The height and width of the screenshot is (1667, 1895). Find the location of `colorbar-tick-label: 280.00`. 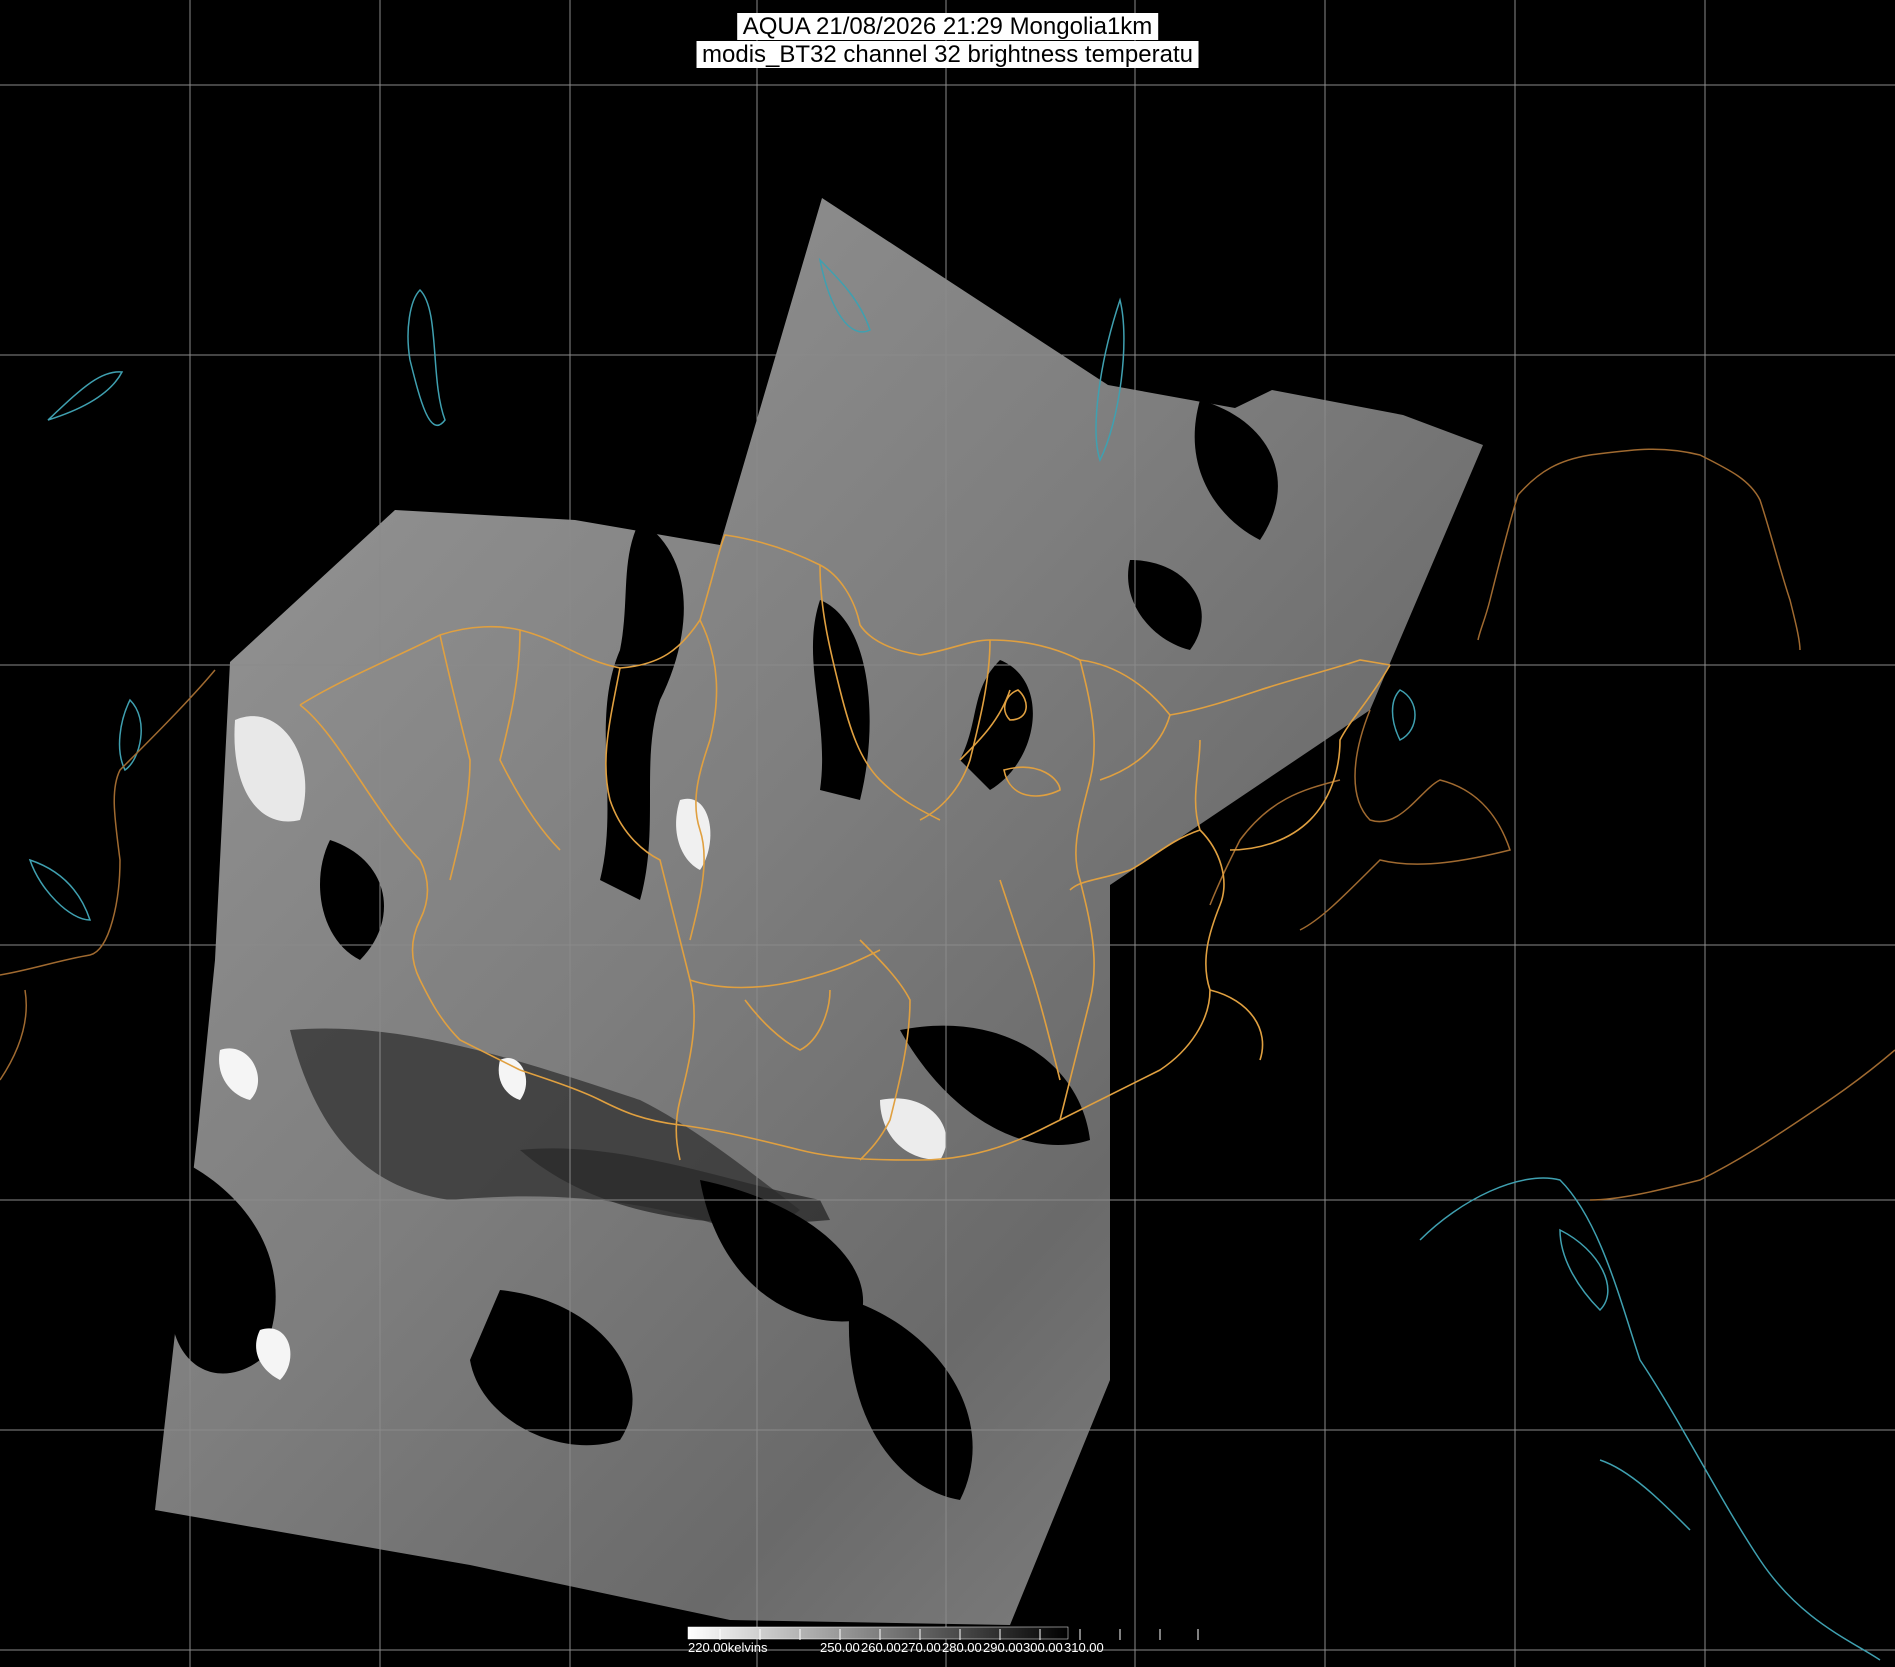

colorbar-tick-label: 280.00 is located at coordinates (962, 1647).